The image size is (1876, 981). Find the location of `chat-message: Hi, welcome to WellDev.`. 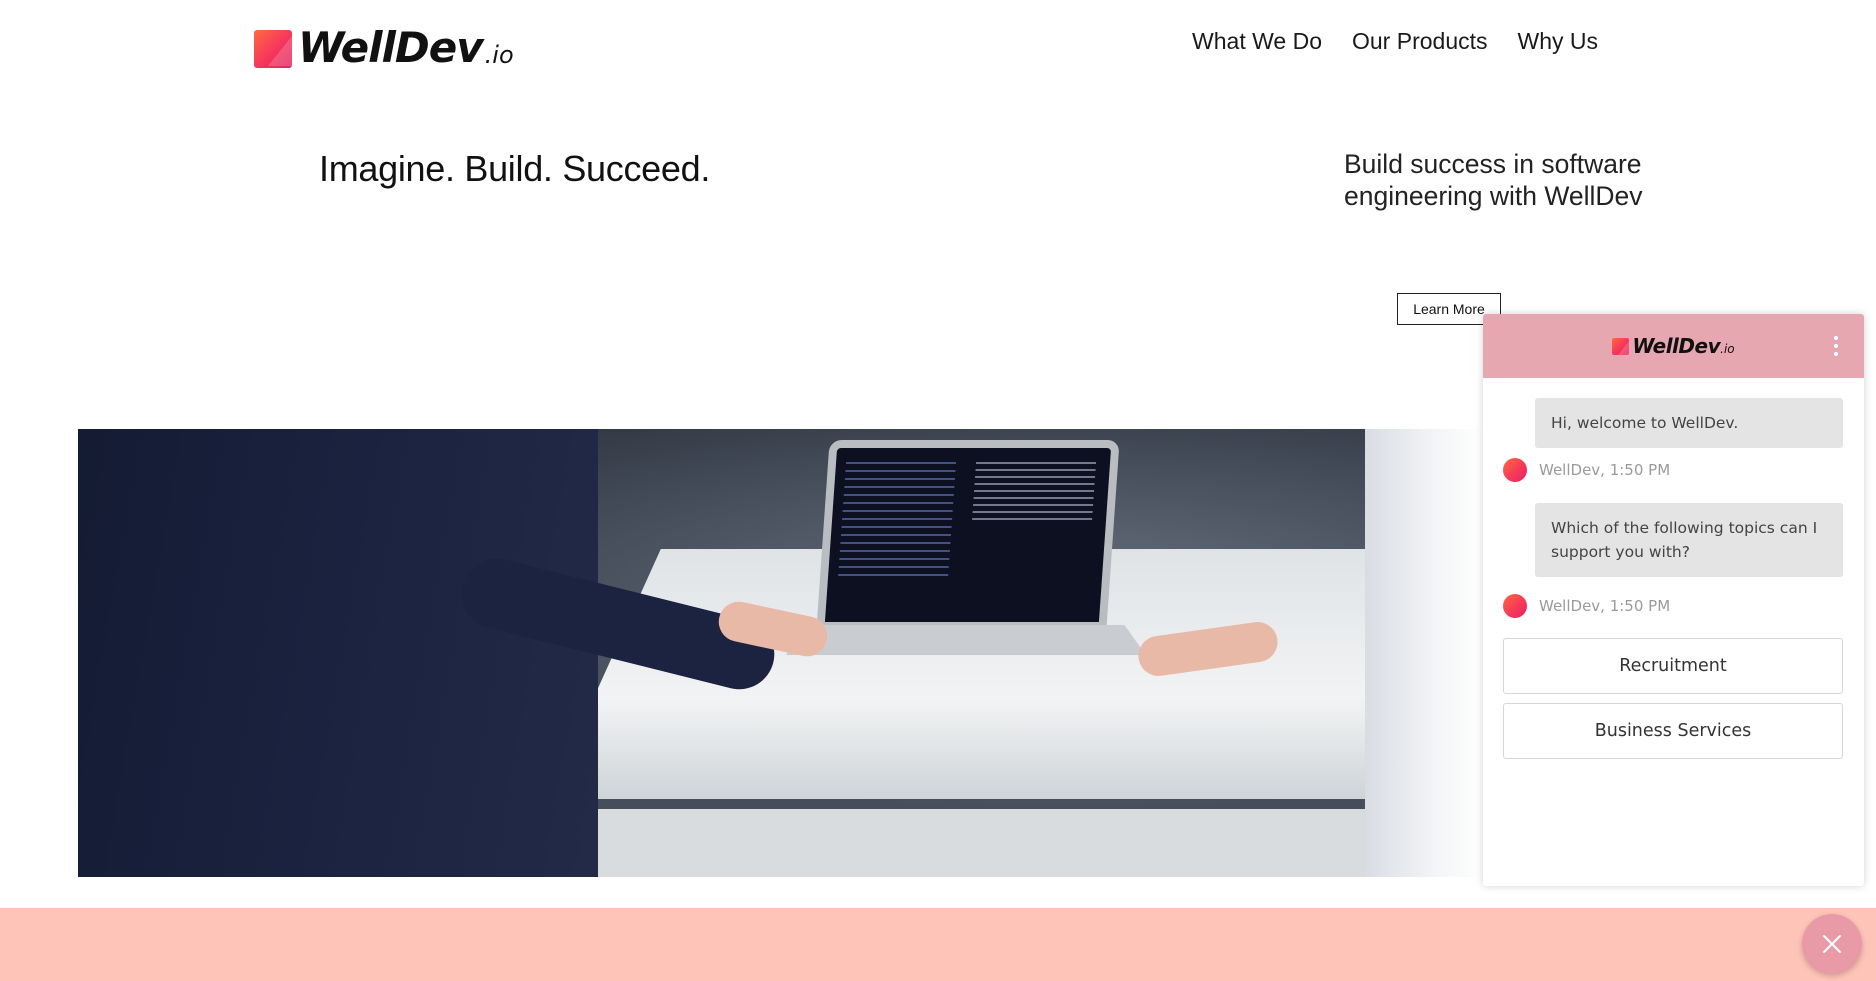

chat-message: Hi, welcome to WellDev. is located at coordinates (1689, 423).